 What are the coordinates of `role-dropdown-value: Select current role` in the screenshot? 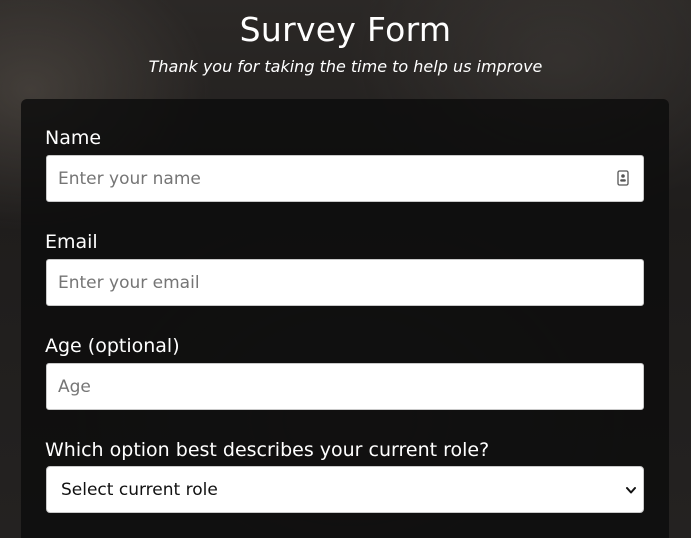 It's located at (139, 490).